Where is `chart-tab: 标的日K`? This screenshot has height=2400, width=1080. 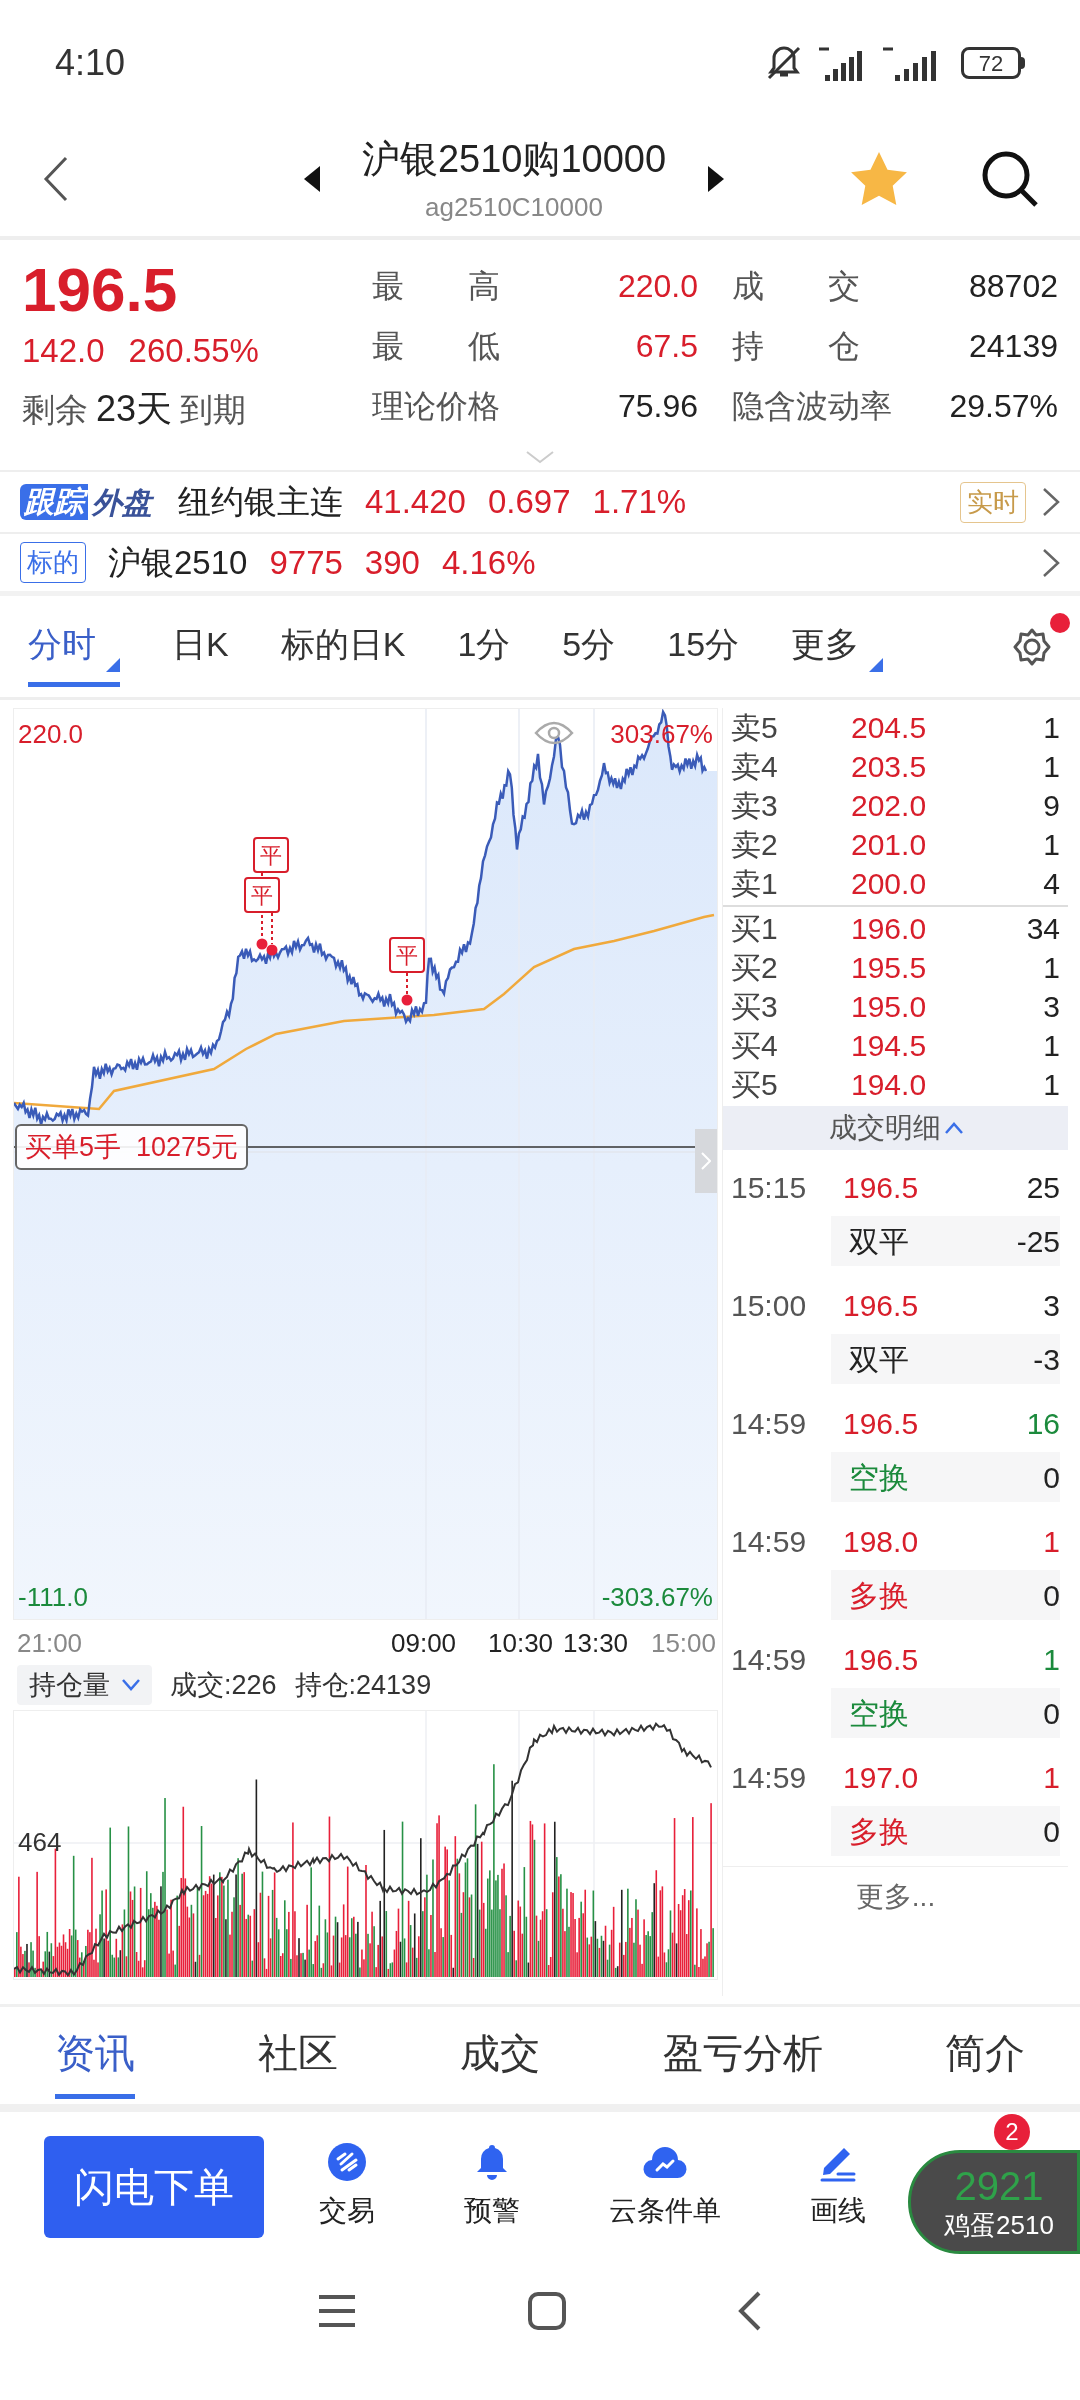
chart-tab: 标的日K is located at coordinates (343, 646).